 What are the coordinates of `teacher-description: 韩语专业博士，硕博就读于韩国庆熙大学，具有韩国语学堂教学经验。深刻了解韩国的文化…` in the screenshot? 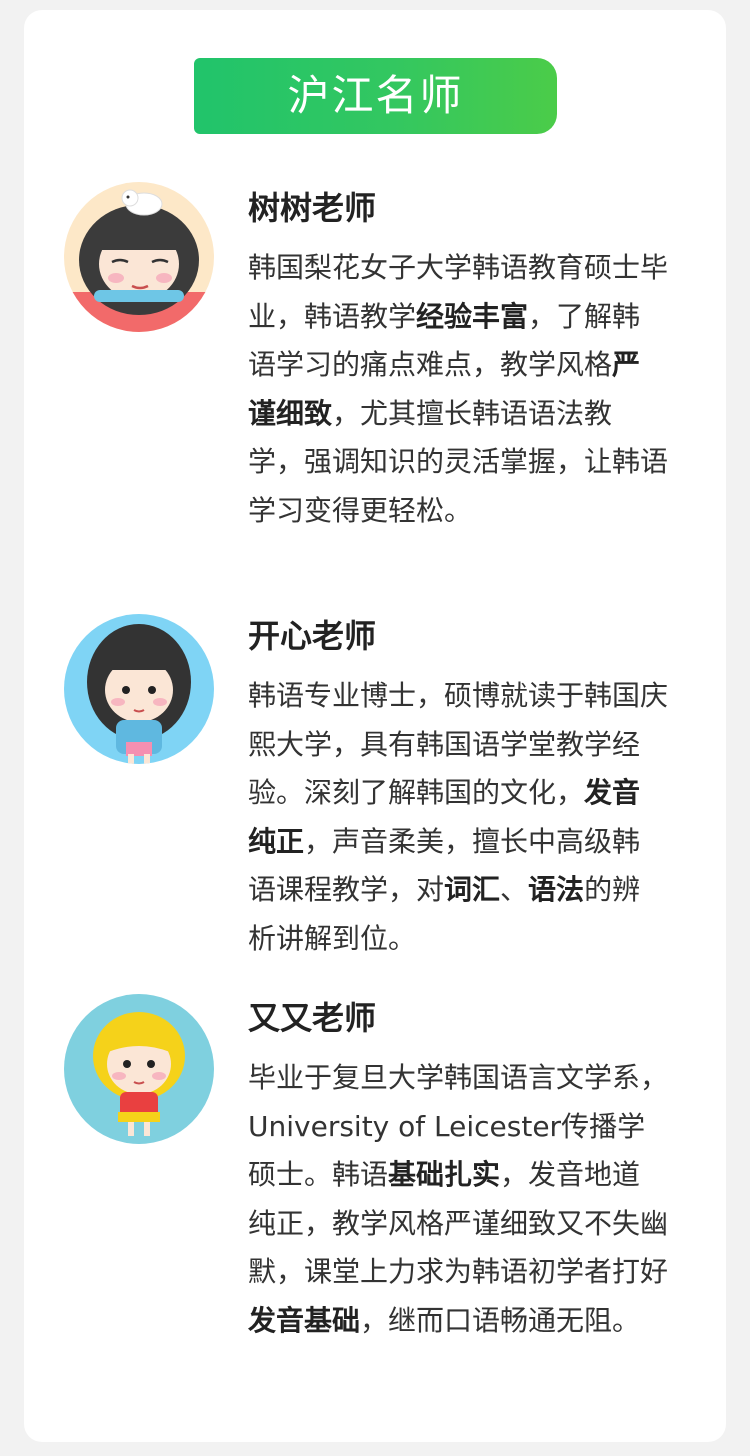 It's located at (458, 817).